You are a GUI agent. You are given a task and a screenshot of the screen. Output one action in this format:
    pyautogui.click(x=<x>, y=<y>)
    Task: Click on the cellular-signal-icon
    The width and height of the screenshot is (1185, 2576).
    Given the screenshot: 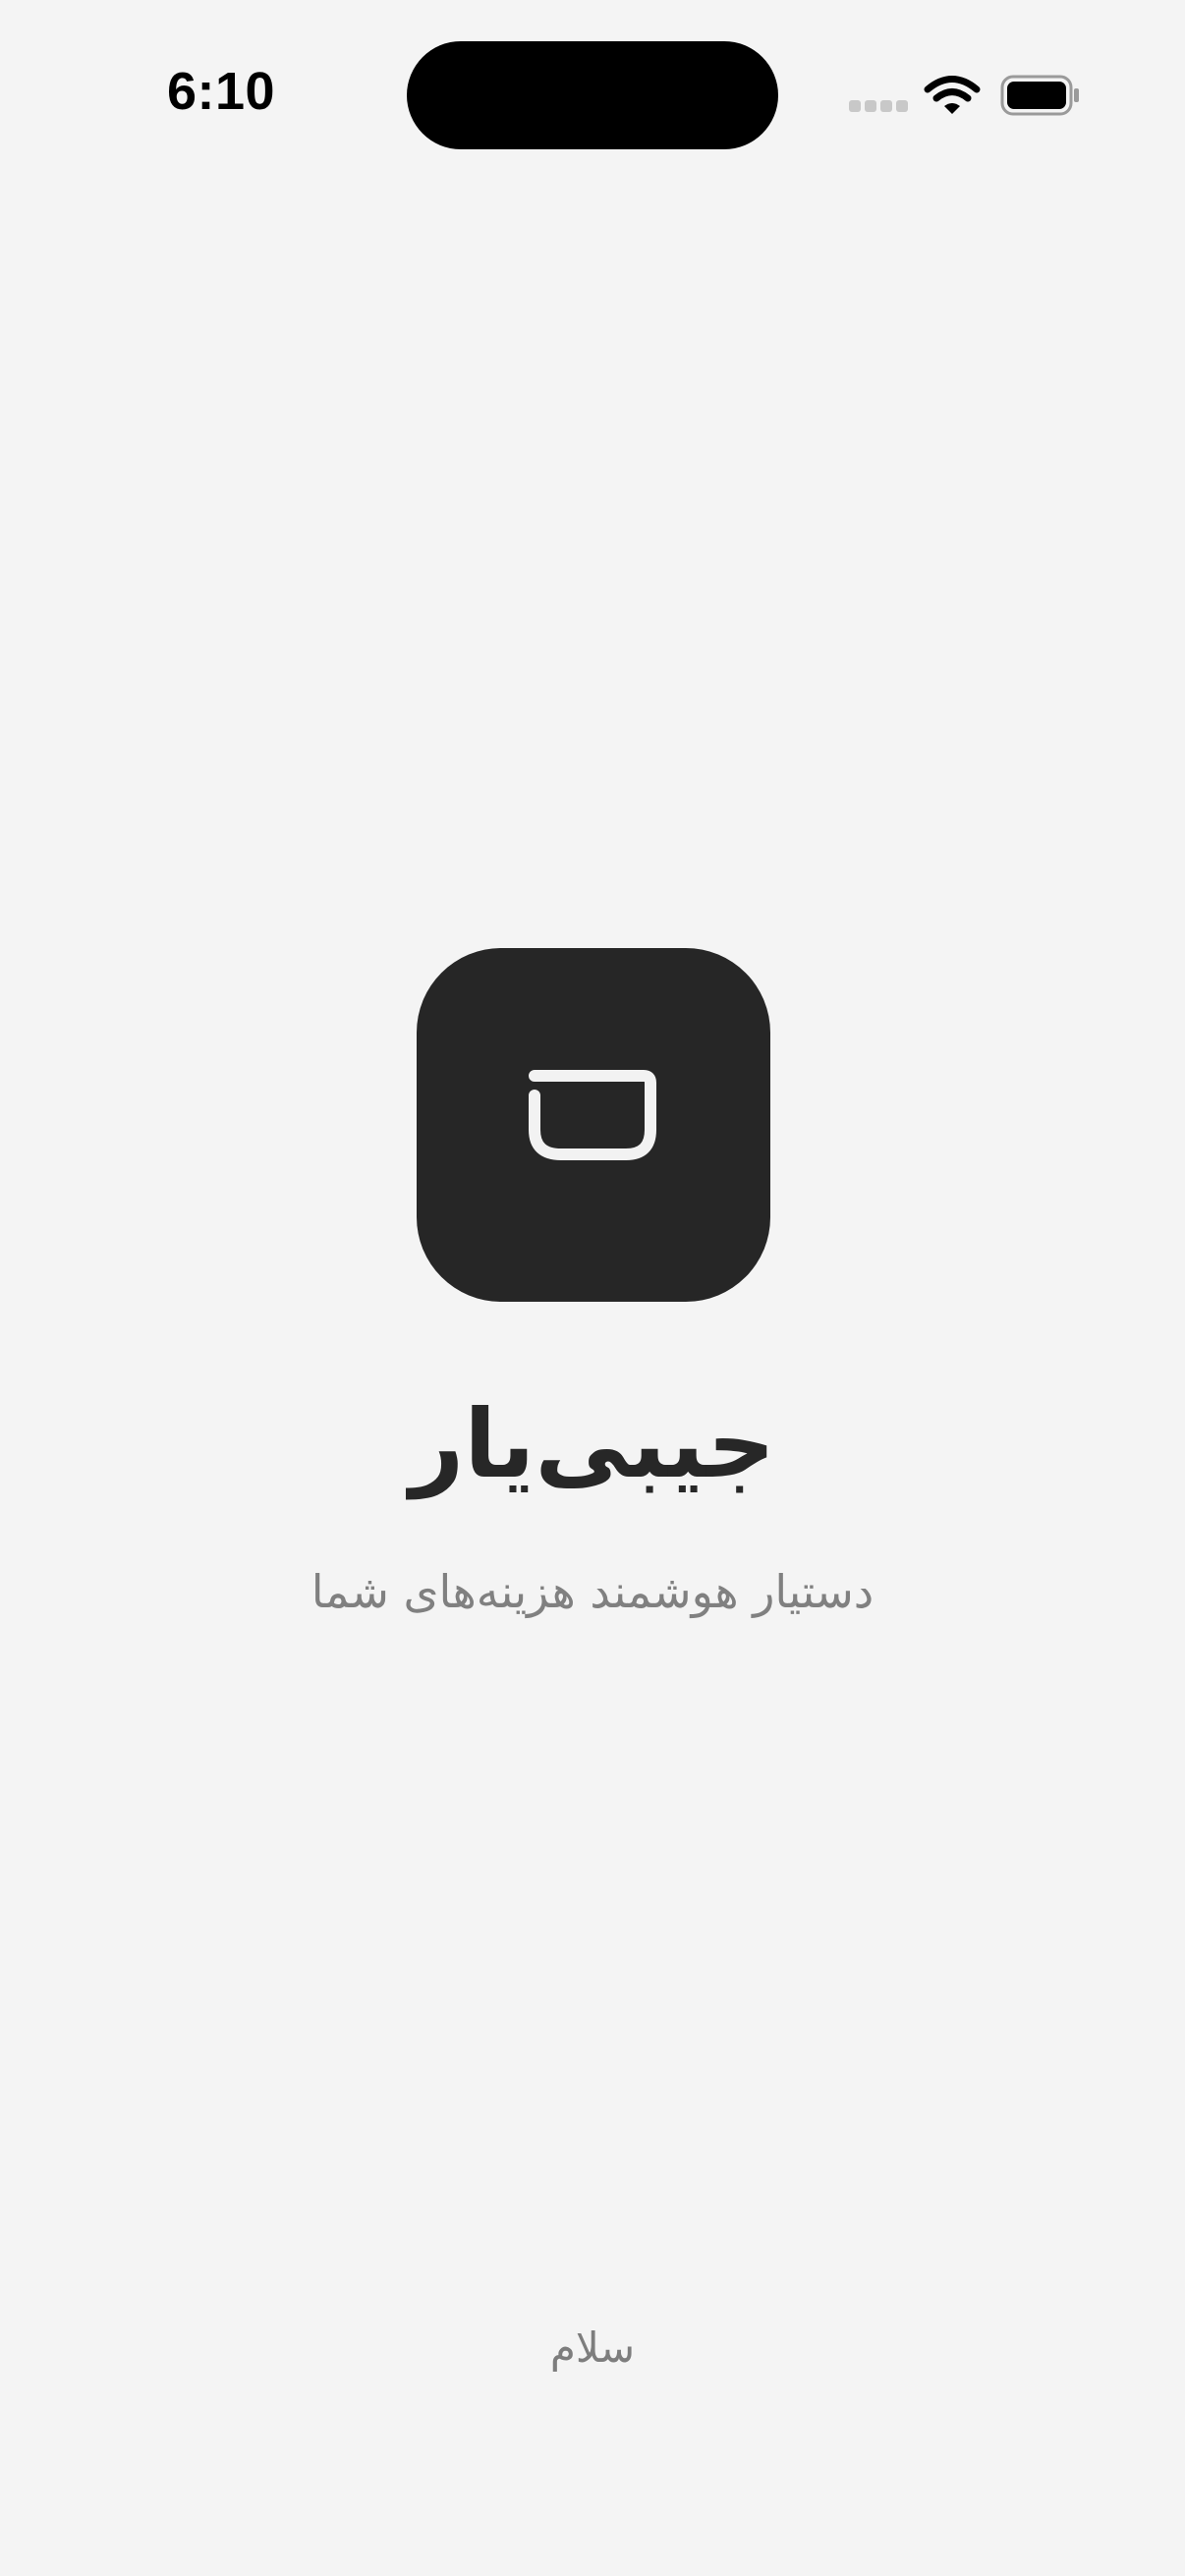 What is the action you would take?
    pyautogui.click(x=879, y=107)
    